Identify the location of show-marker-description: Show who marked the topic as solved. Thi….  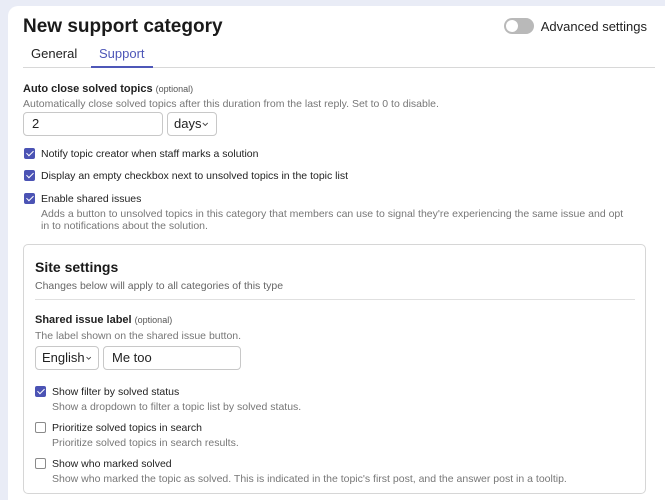
(309, 479).